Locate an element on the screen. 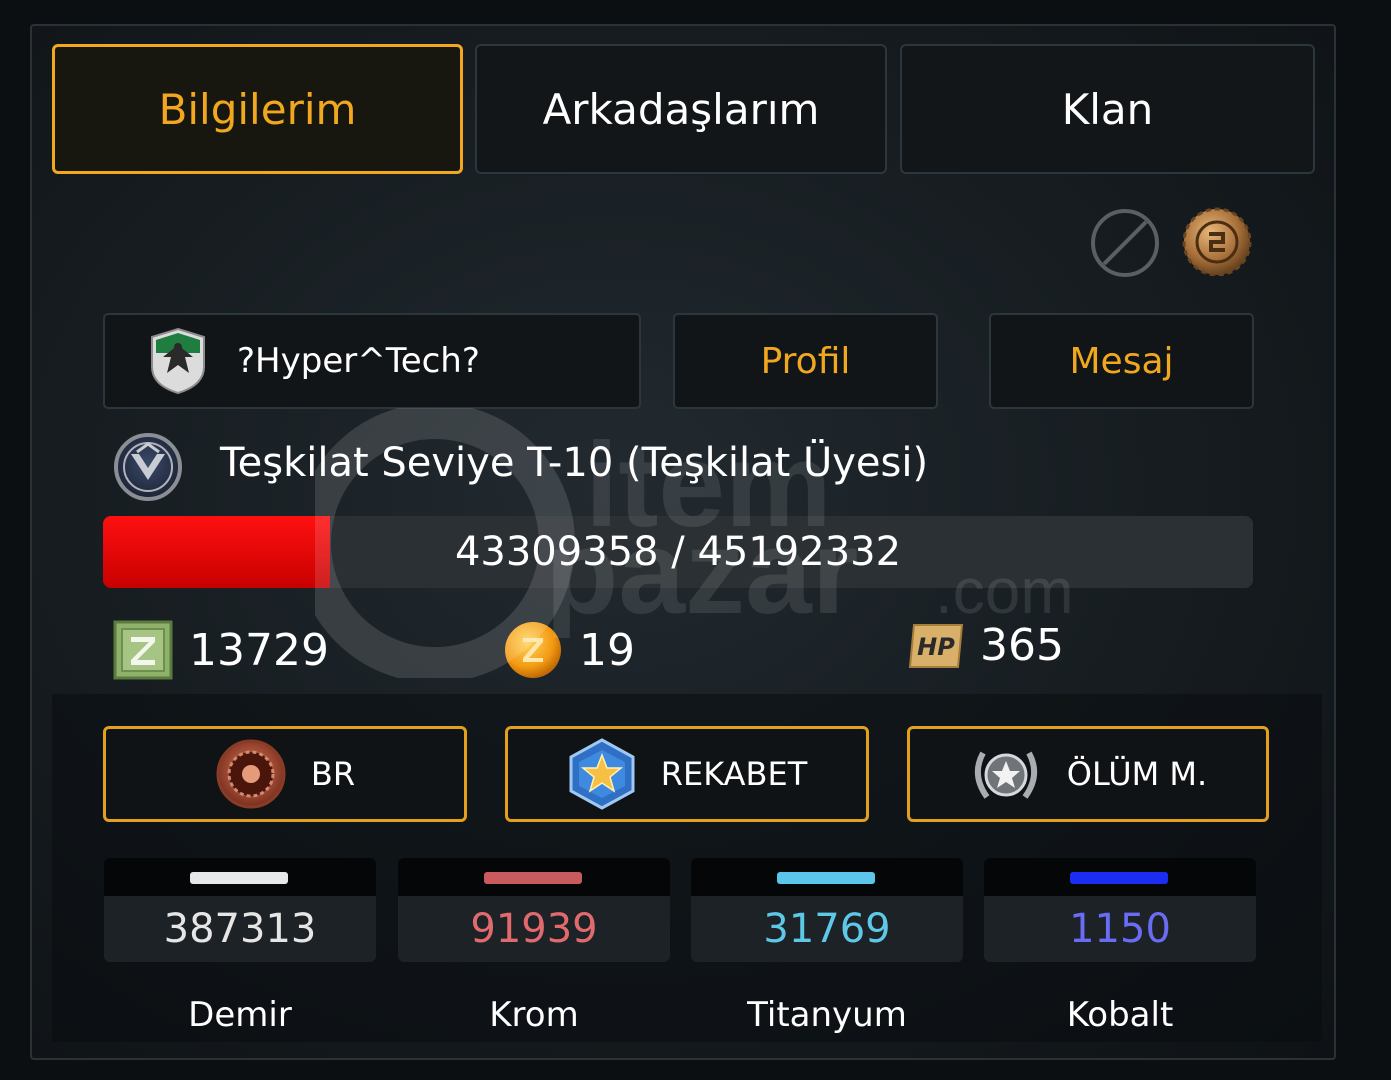 The image size is (1391, 1080). mode-olum-button: ÖLÜM M. is located at coordinates (1088, 774).